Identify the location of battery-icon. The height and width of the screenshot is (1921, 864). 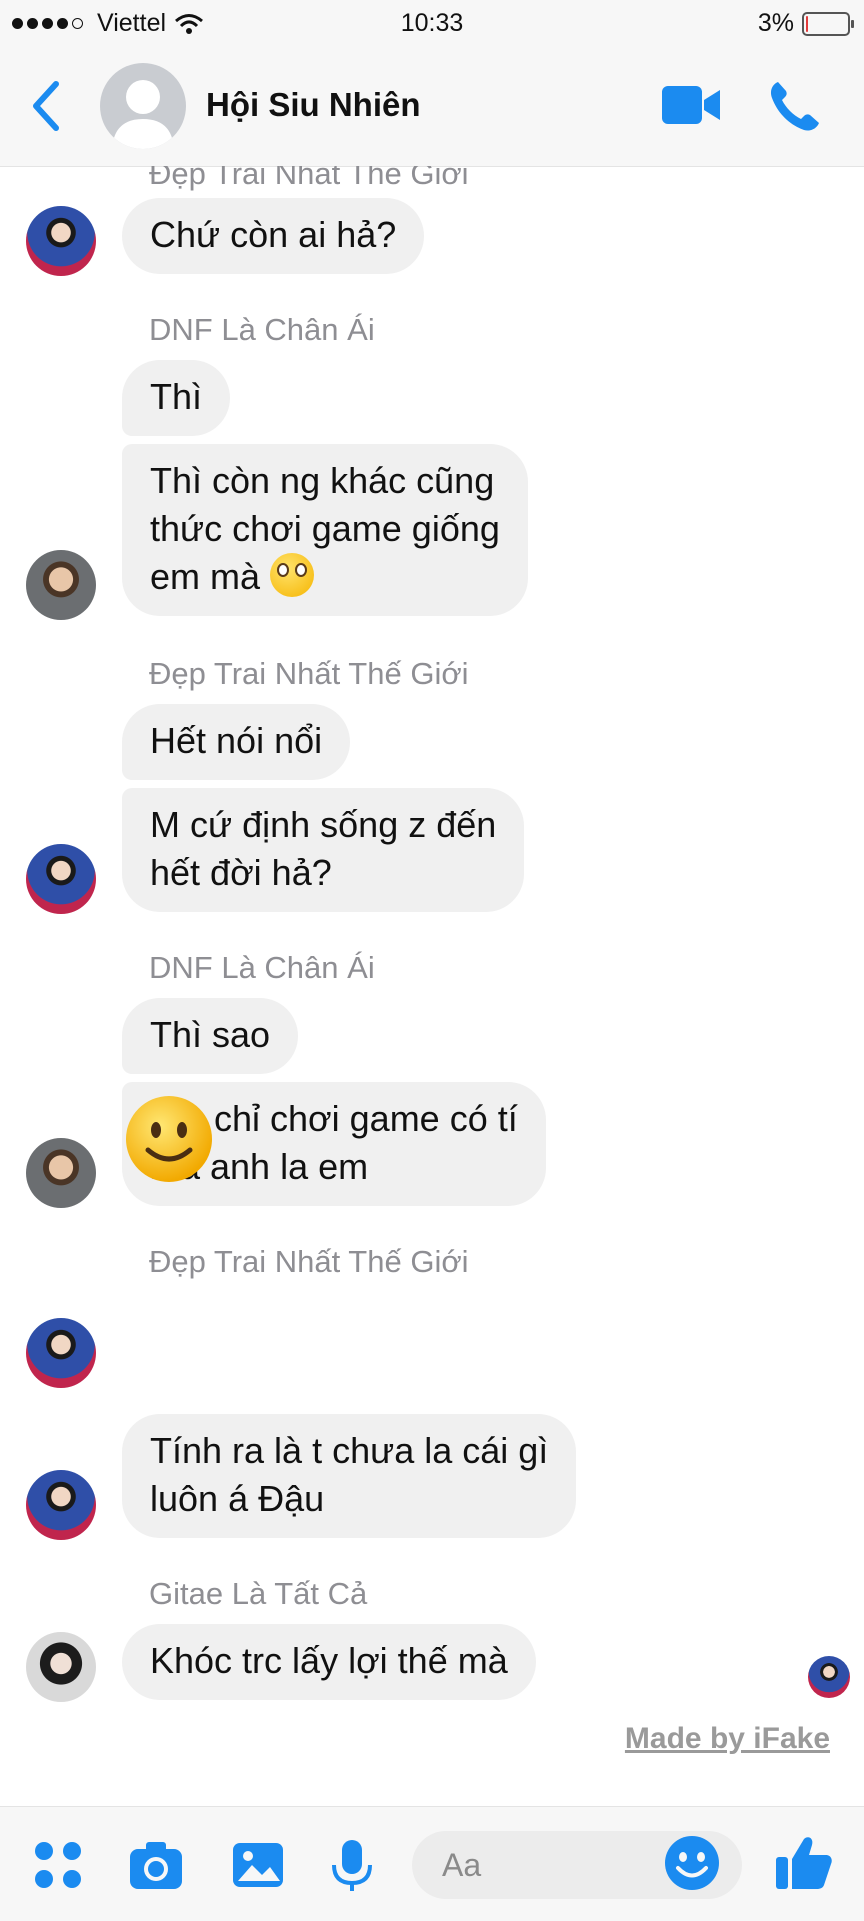
(828, 23).